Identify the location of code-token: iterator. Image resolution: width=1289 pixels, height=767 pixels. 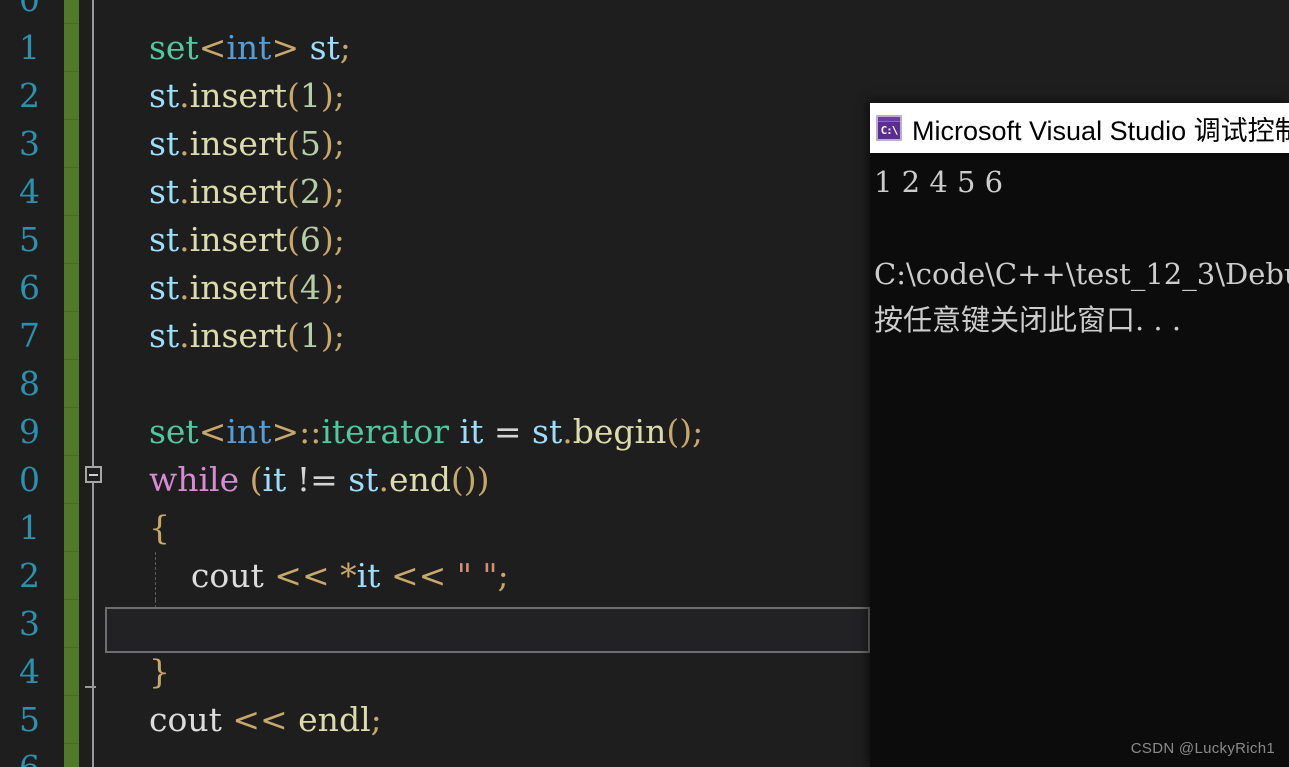
(385, 431).